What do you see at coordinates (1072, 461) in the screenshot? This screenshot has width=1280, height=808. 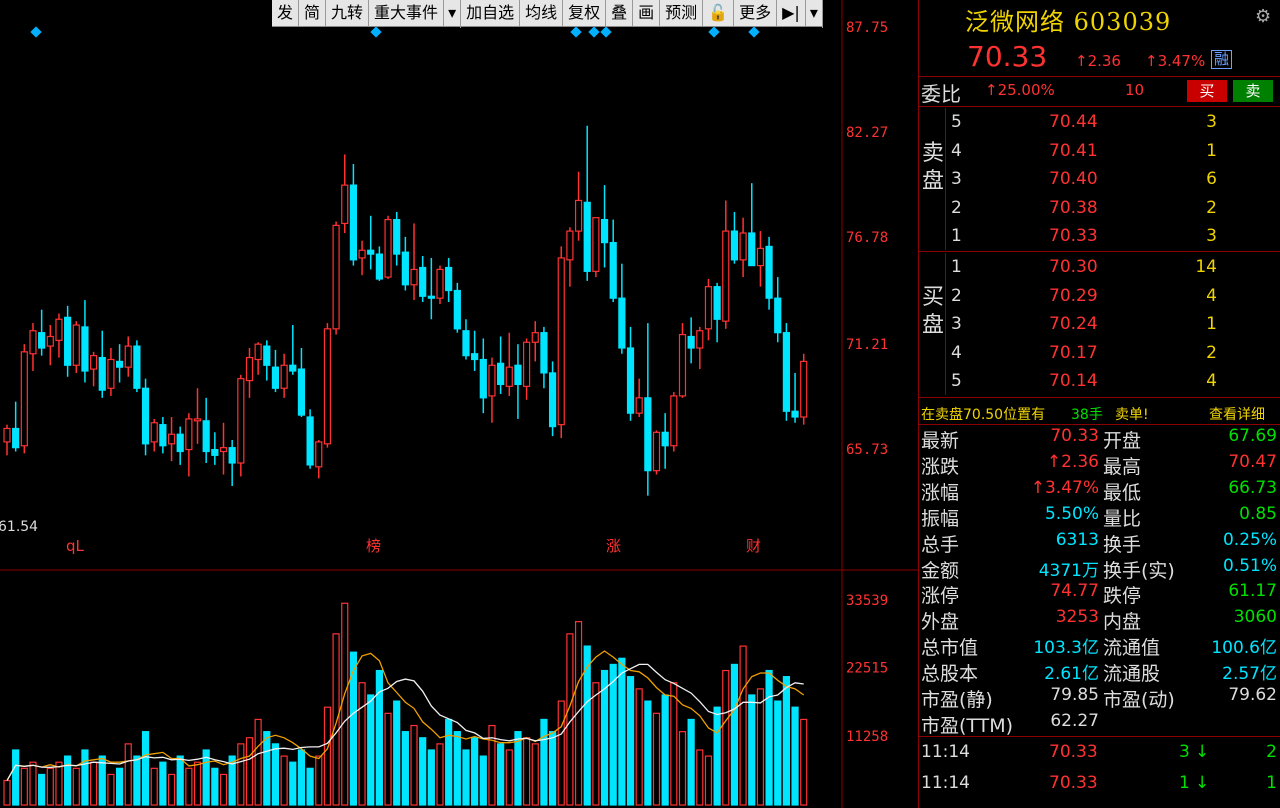 I see `stat-value: ↑2.36` at bounding box center [1072, 461].